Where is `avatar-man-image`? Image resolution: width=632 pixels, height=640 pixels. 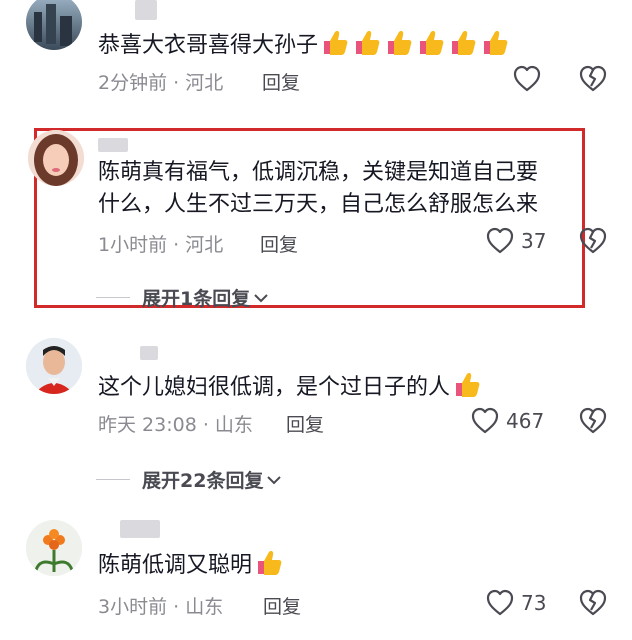
avatar-man-image is located at coordinates (54, 366).